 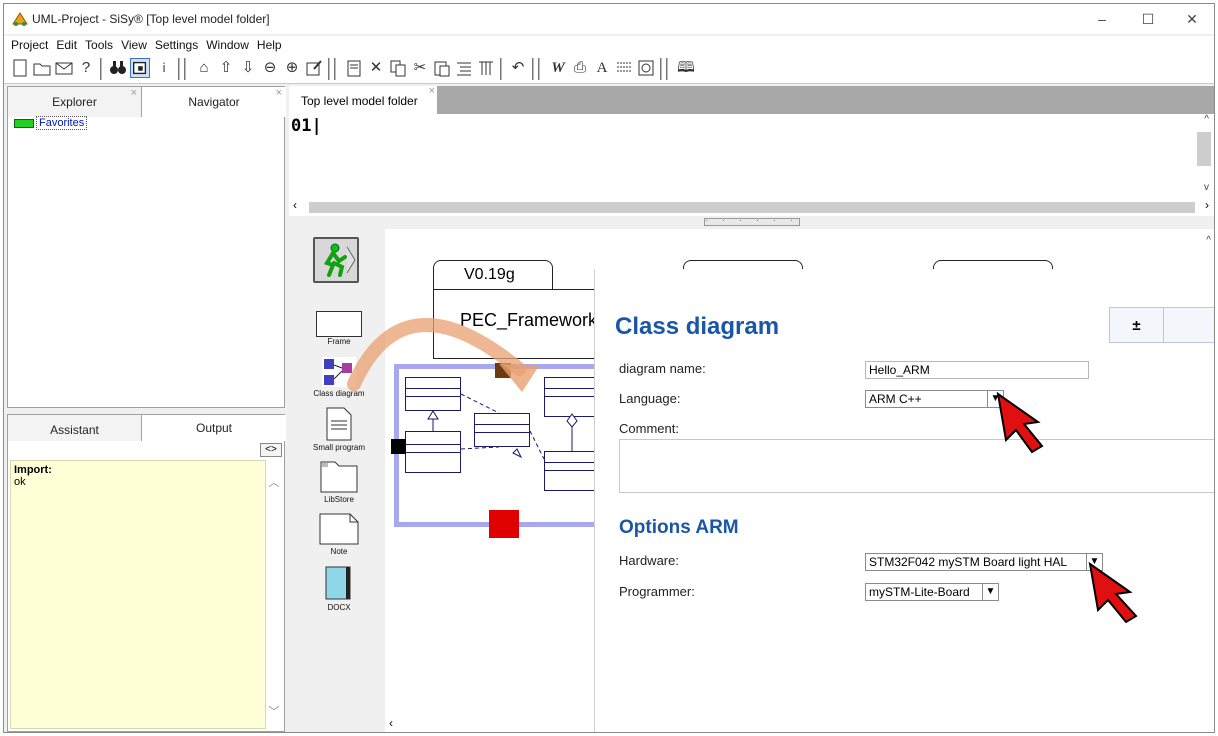 I want to click on palette-docx: DOCX, so click(x=339, y=588).